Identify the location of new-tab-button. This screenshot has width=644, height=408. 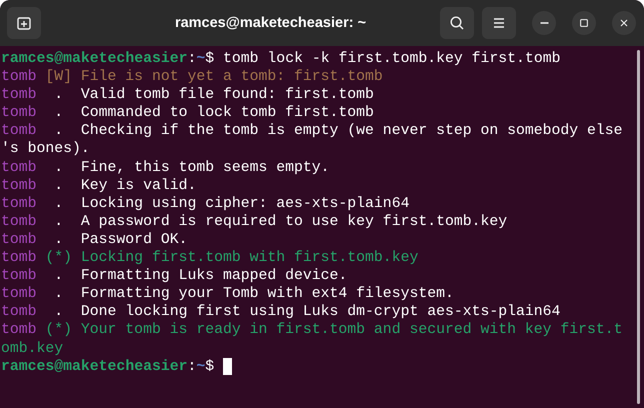
(24, 23).